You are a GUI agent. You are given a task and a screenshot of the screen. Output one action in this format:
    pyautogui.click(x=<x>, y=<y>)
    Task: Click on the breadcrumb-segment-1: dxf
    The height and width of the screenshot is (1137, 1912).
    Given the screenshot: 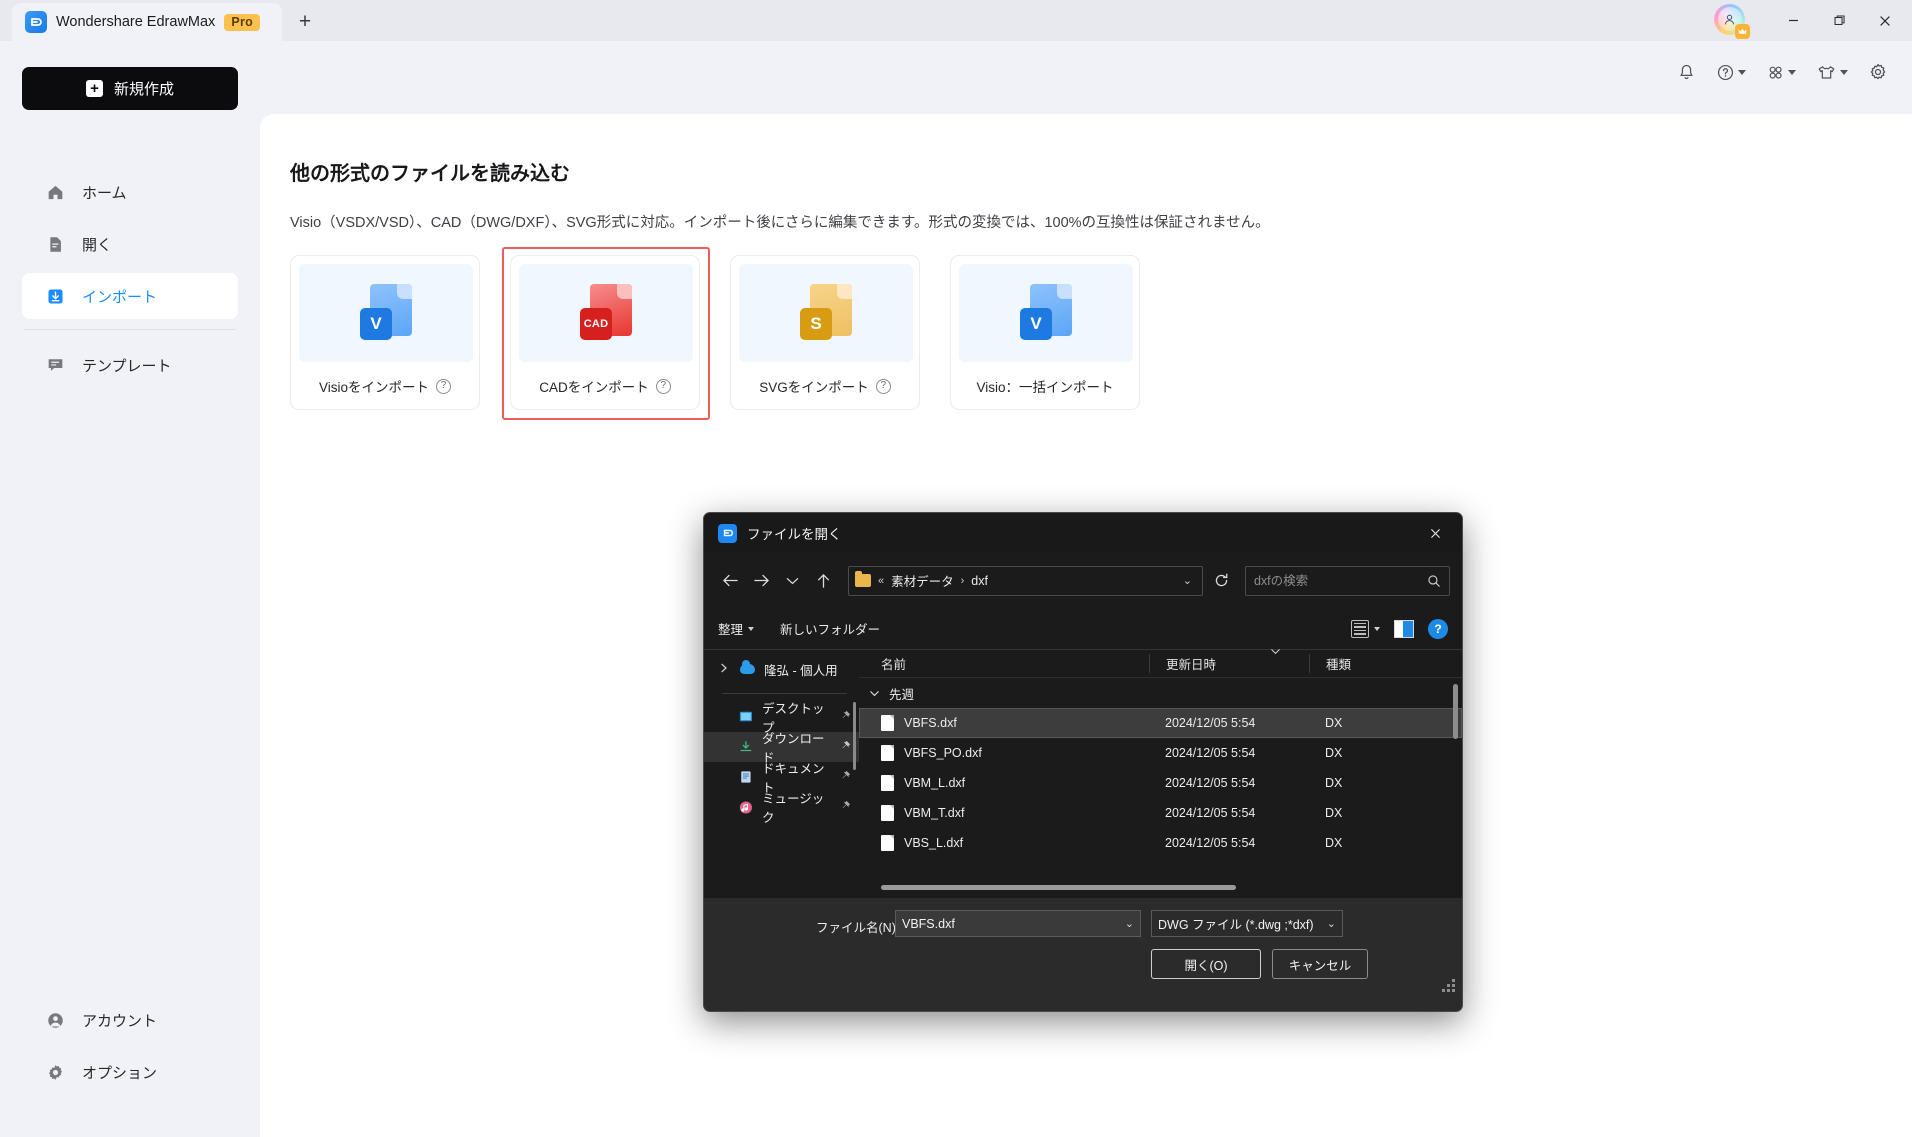 What is the action you would take?
    pyautogui.click(x=979, y=581)
    